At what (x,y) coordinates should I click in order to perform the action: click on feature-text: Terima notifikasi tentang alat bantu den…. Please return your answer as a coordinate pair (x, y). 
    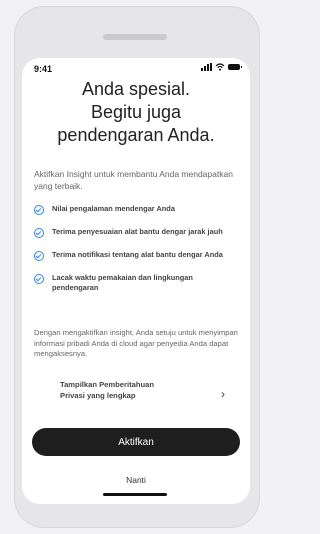
    Looking at the image, I should click on (137, 254).